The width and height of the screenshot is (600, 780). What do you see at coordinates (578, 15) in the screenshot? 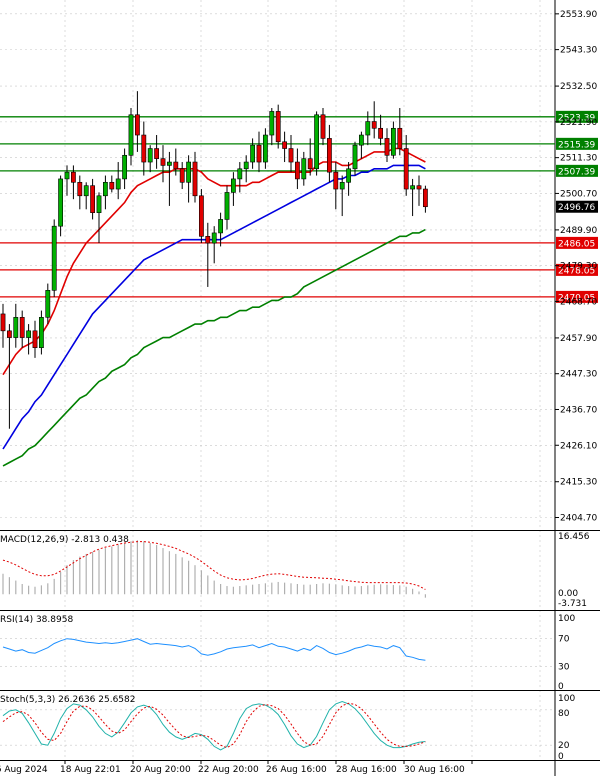
I see `price-tick-label: 2553.90` at bounding box center [578, 15].